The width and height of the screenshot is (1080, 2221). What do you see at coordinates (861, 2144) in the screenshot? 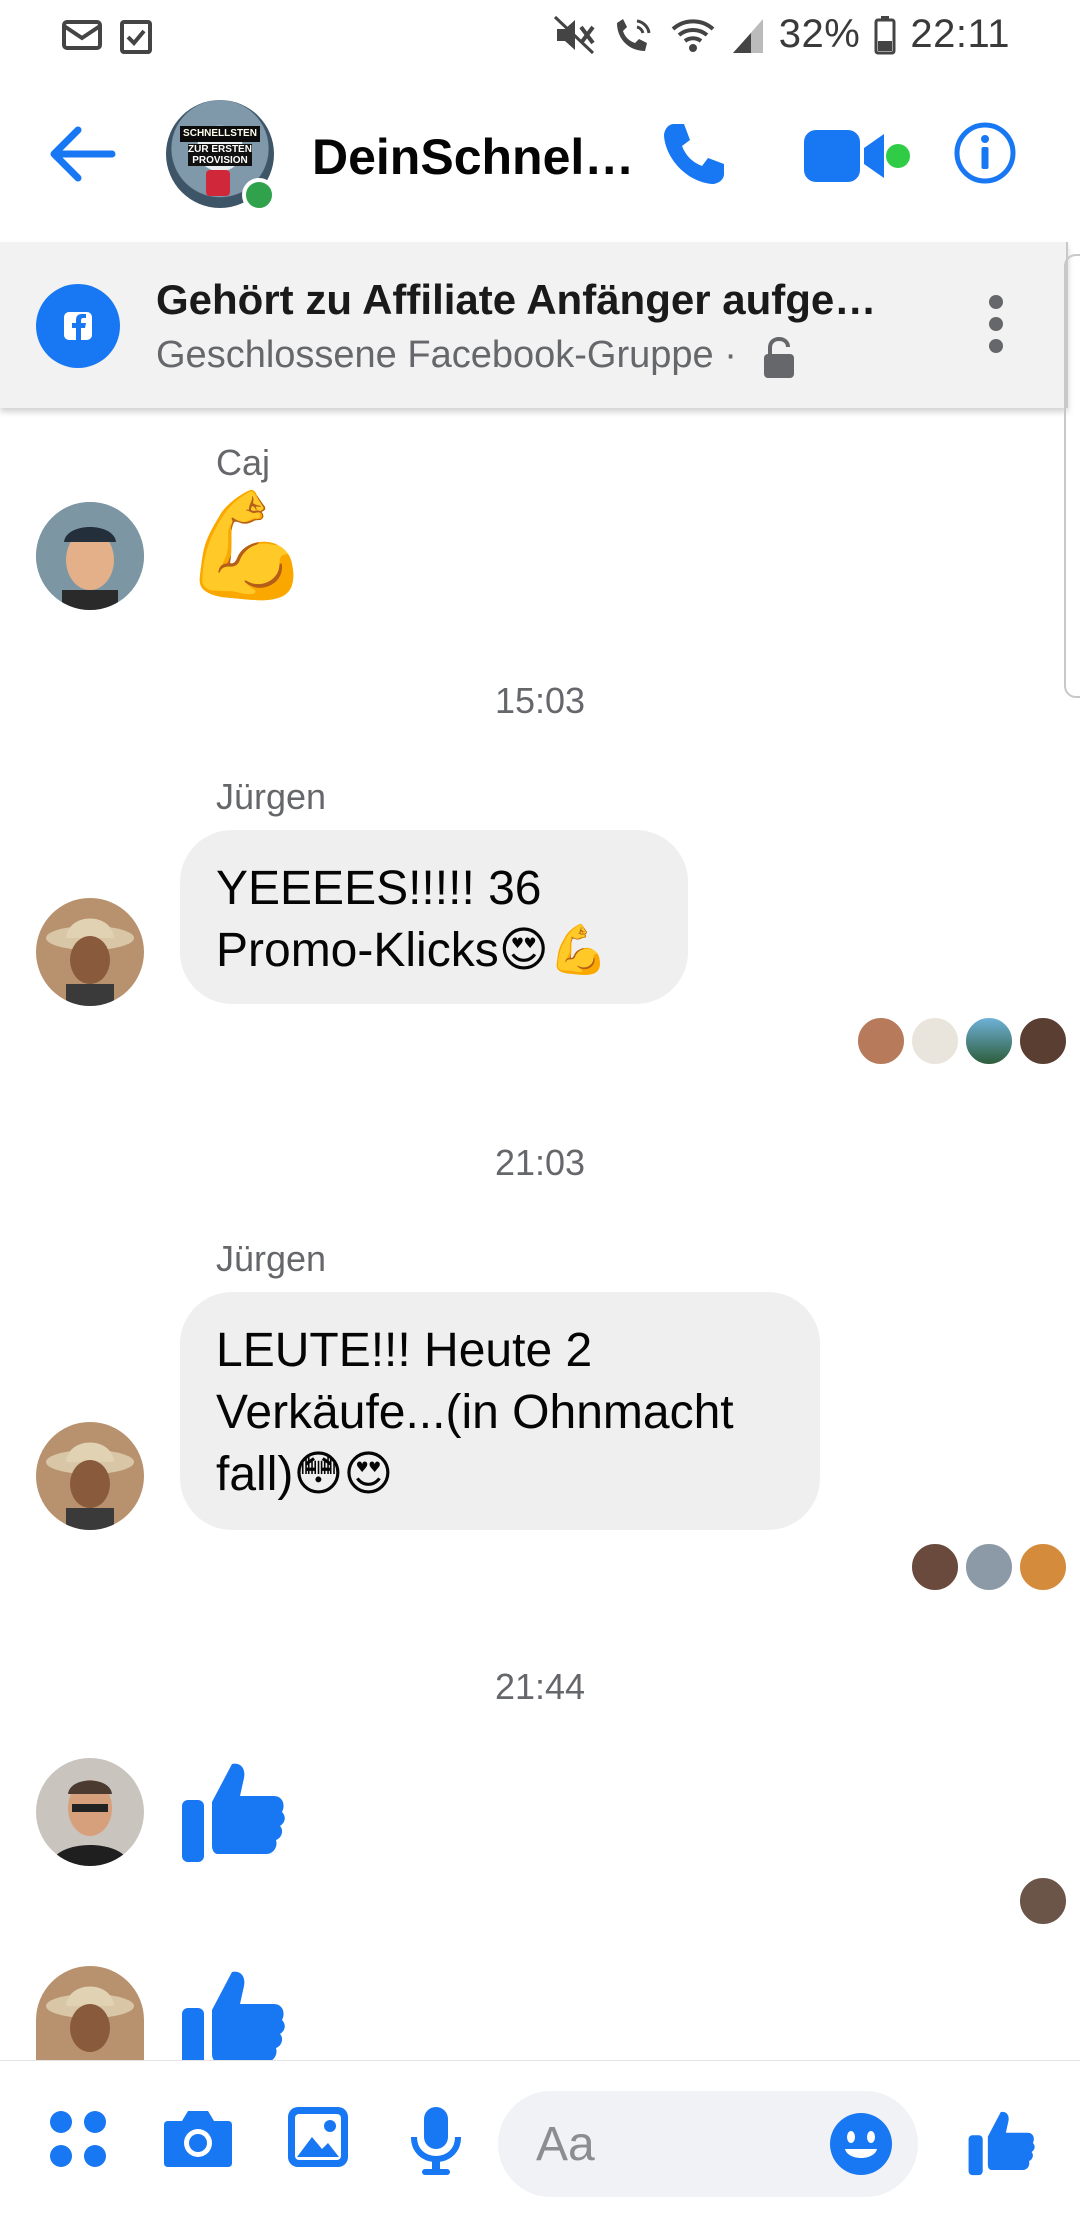
I see `emoji-icon` at bounding box center [861, 2144].